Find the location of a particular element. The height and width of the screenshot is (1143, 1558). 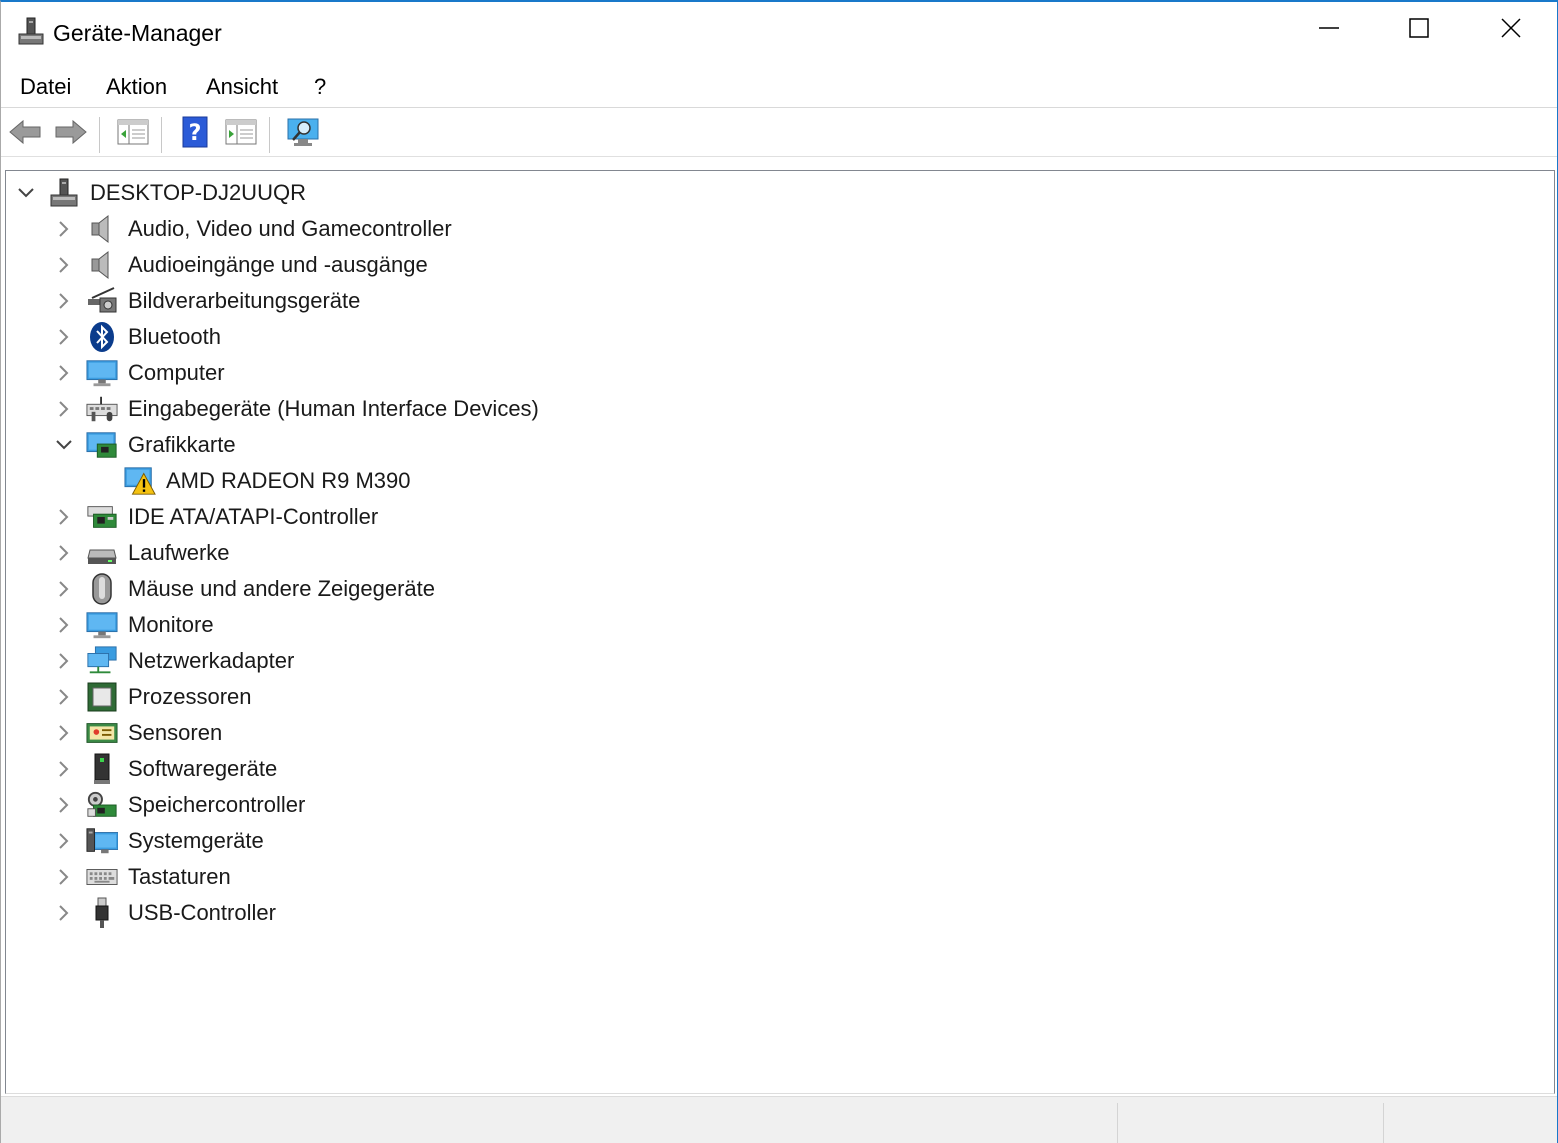

back-button is located at coordinates (25, 134).